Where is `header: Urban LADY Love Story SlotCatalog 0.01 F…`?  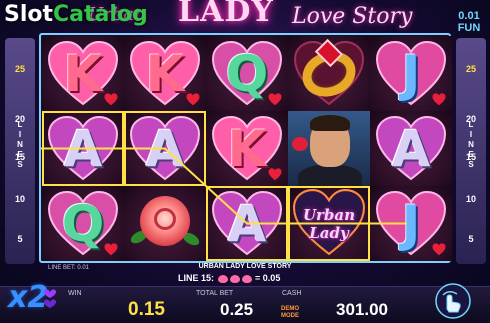 header: Urban LADY Love Story SlotCatalog 0.01 F… is located at coordinates (245, 18).